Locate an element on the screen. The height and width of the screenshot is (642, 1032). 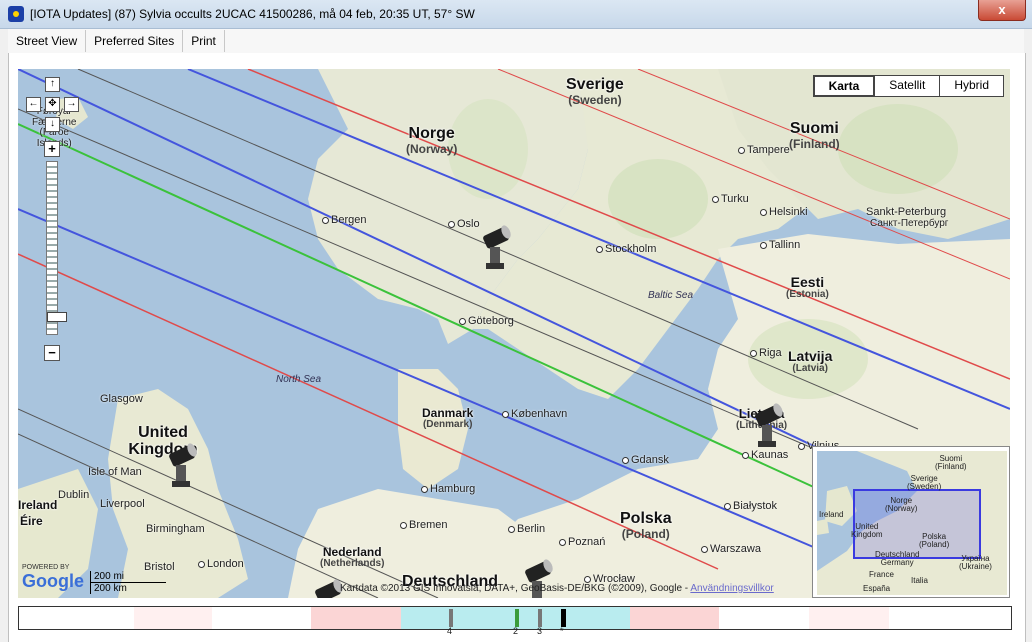
country-label-estonia: Eesti (Estonia) is located at coordinates (807, 287).